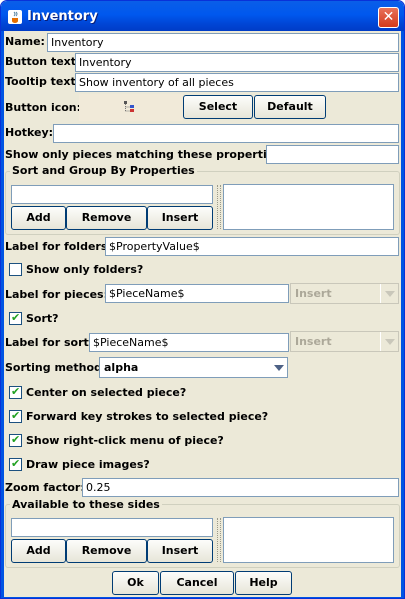 The image size is (405, 599). Describe the element at coordinates (197, 293) in the screenshot. I see `pieces-field: $PieceName$` at that location.